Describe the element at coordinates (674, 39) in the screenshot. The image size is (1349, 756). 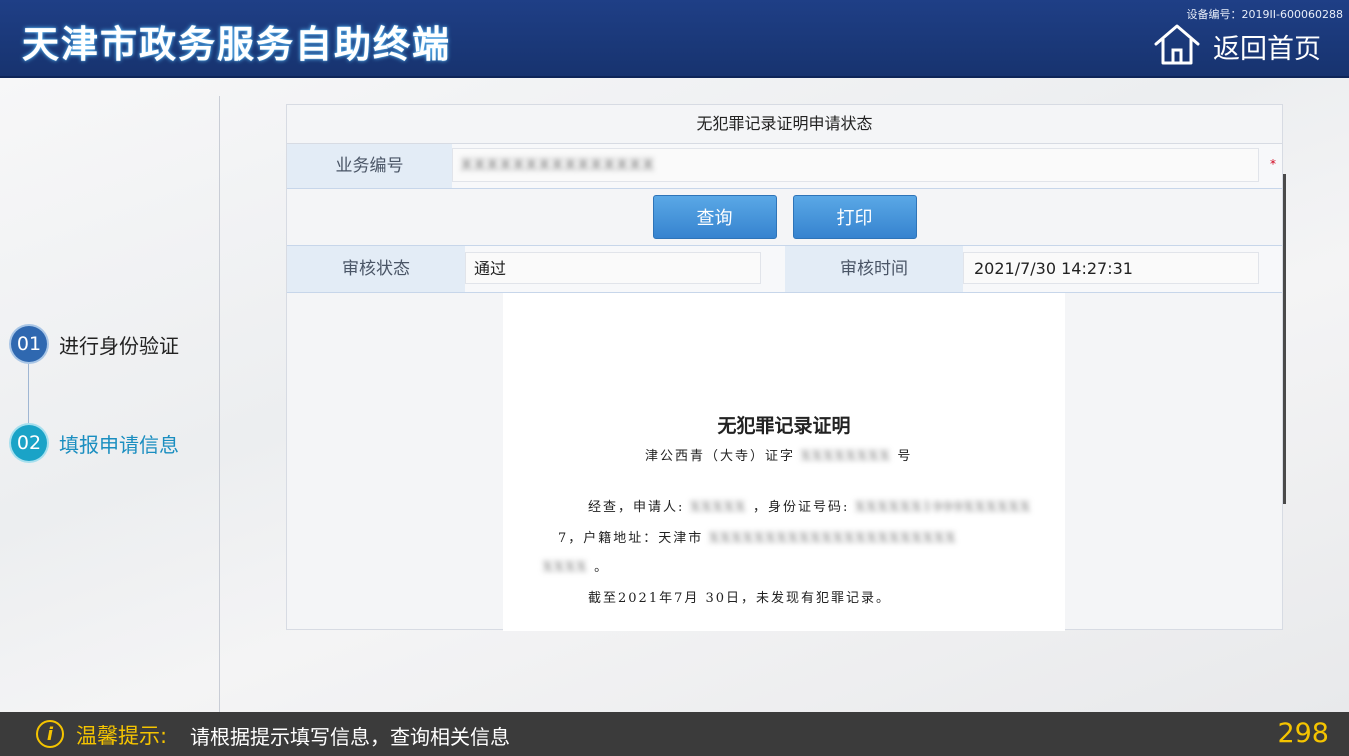
I see `header: 天津市政务服务自助终端 设备编号：2019II-600060288 返回首页` at that location.